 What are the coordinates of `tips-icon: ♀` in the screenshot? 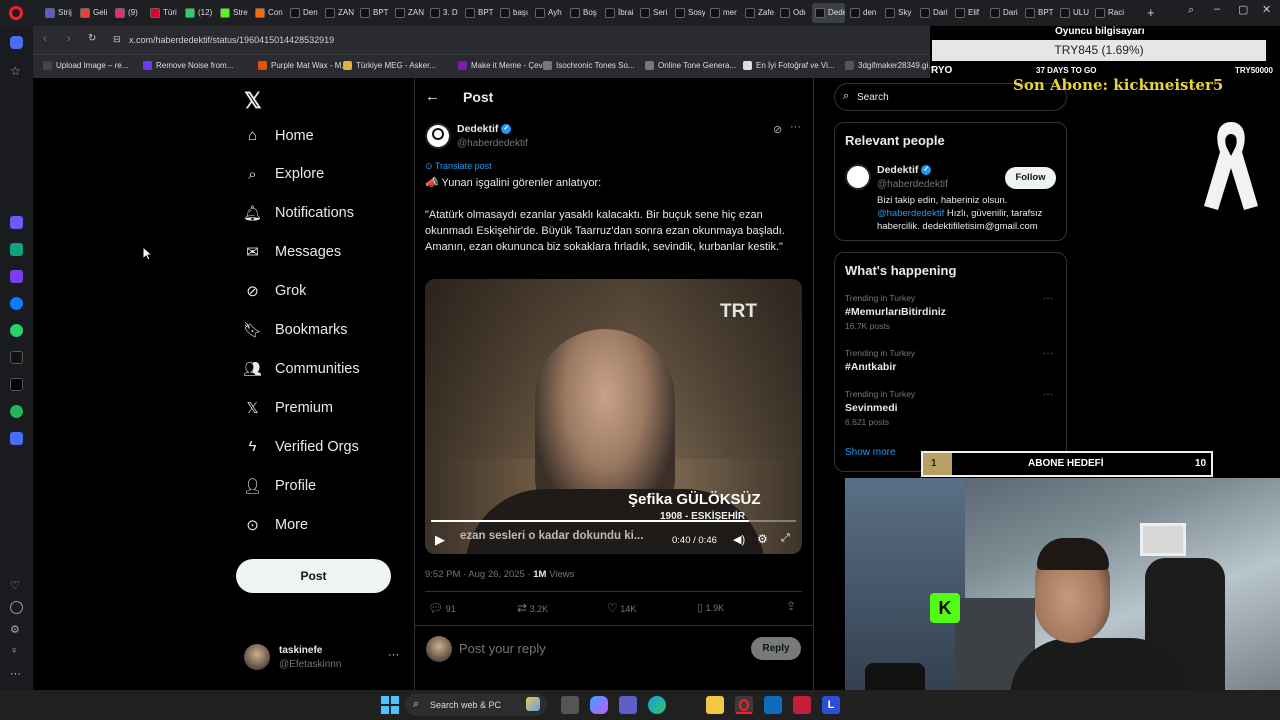 It's located at (16, 651).